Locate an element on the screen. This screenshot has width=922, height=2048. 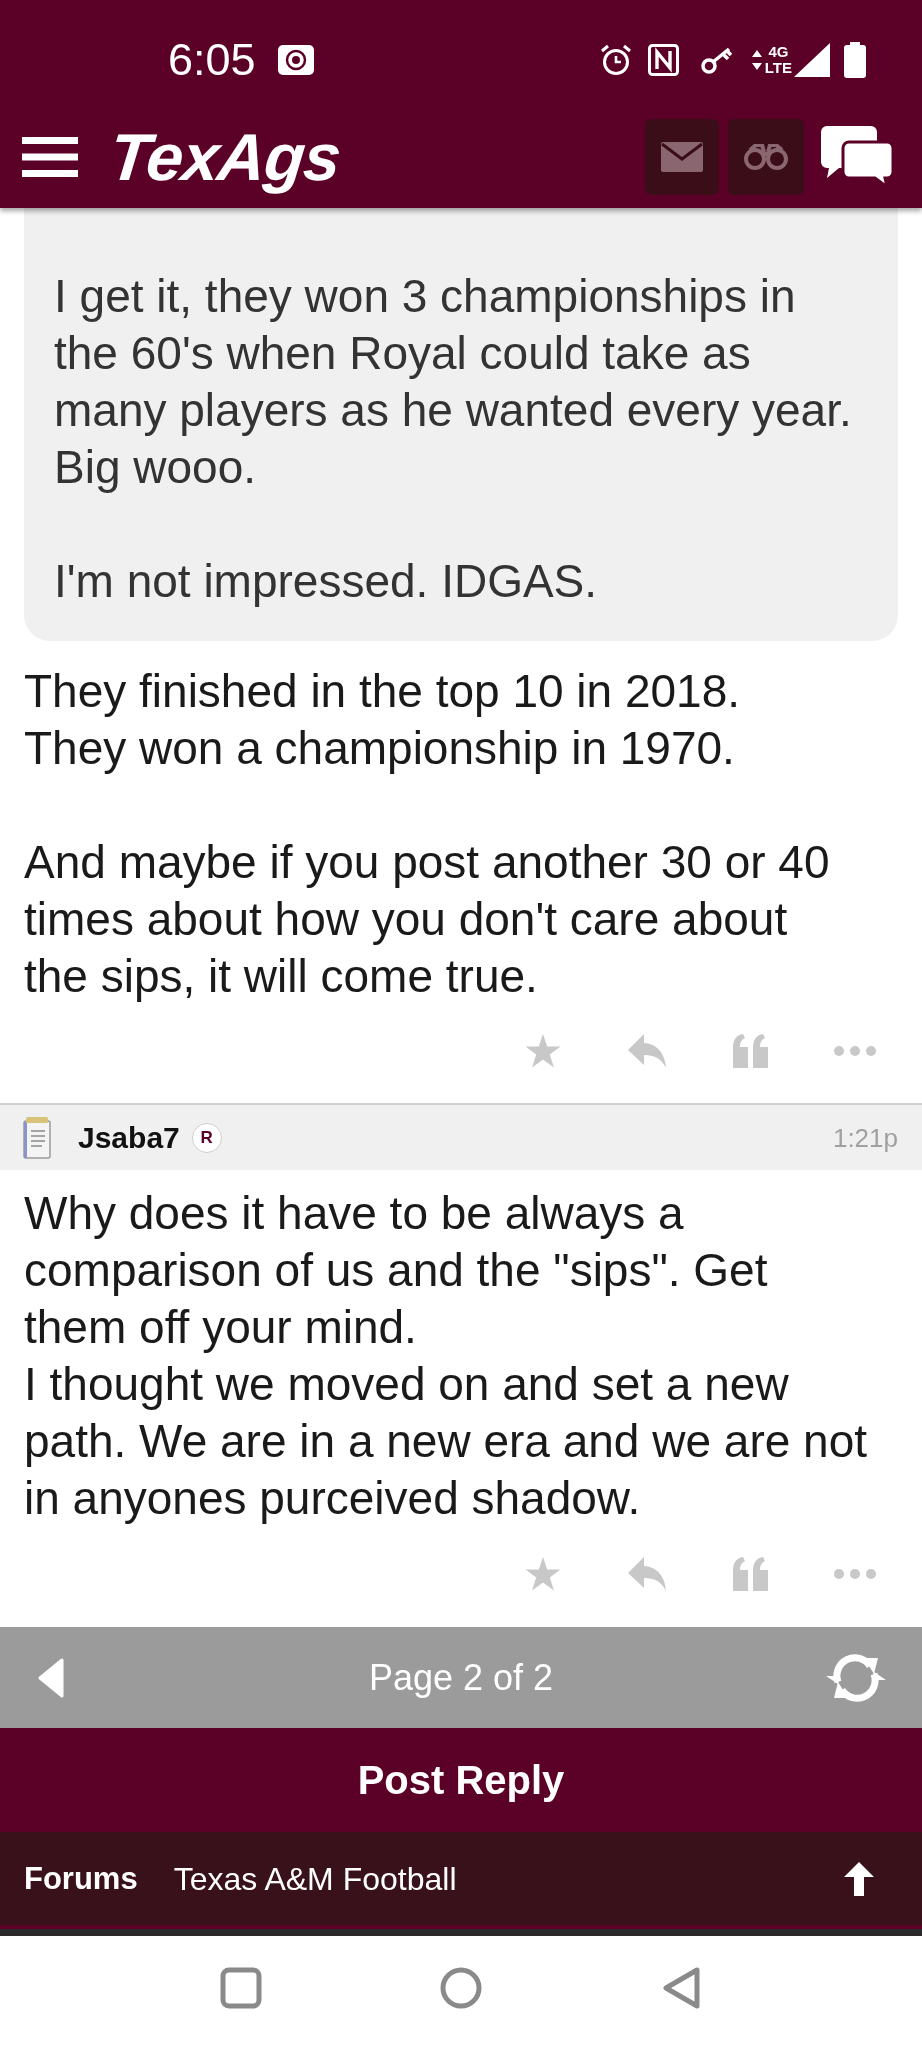
back-arrow-icon is located at coordinates (51, 1677).